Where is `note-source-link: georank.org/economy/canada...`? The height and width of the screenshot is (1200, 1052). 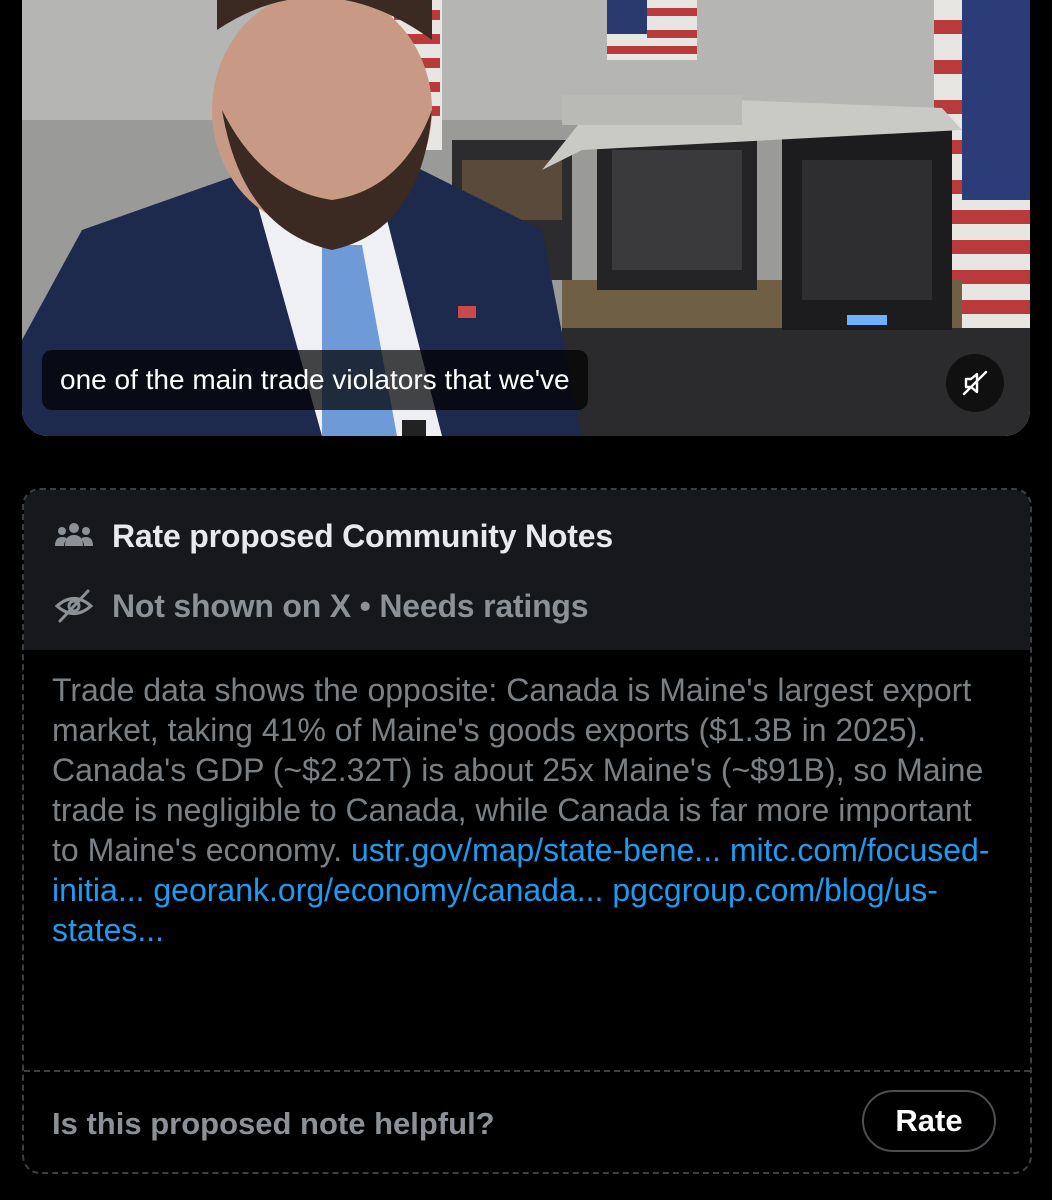 note-source-link: georank.org/economy/canada... is located at coordinates (378, 890).